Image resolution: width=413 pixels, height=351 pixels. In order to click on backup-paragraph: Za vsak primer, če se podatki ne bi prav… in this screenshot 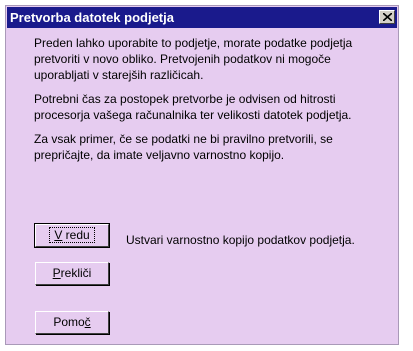, I will do `click(183, 147)`.